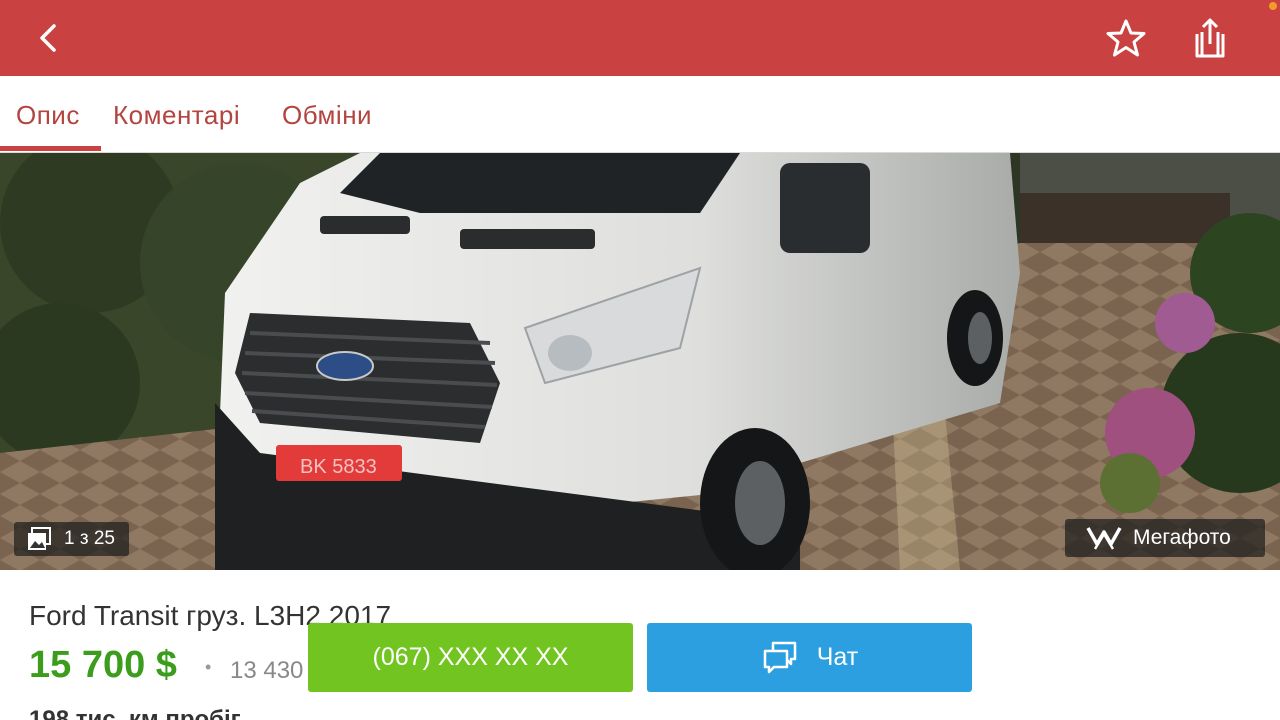 Image resolution: width=1280 pixels, height=720 pixels. I want to click on photo-counter: 1 з 25, so click(71, 539).